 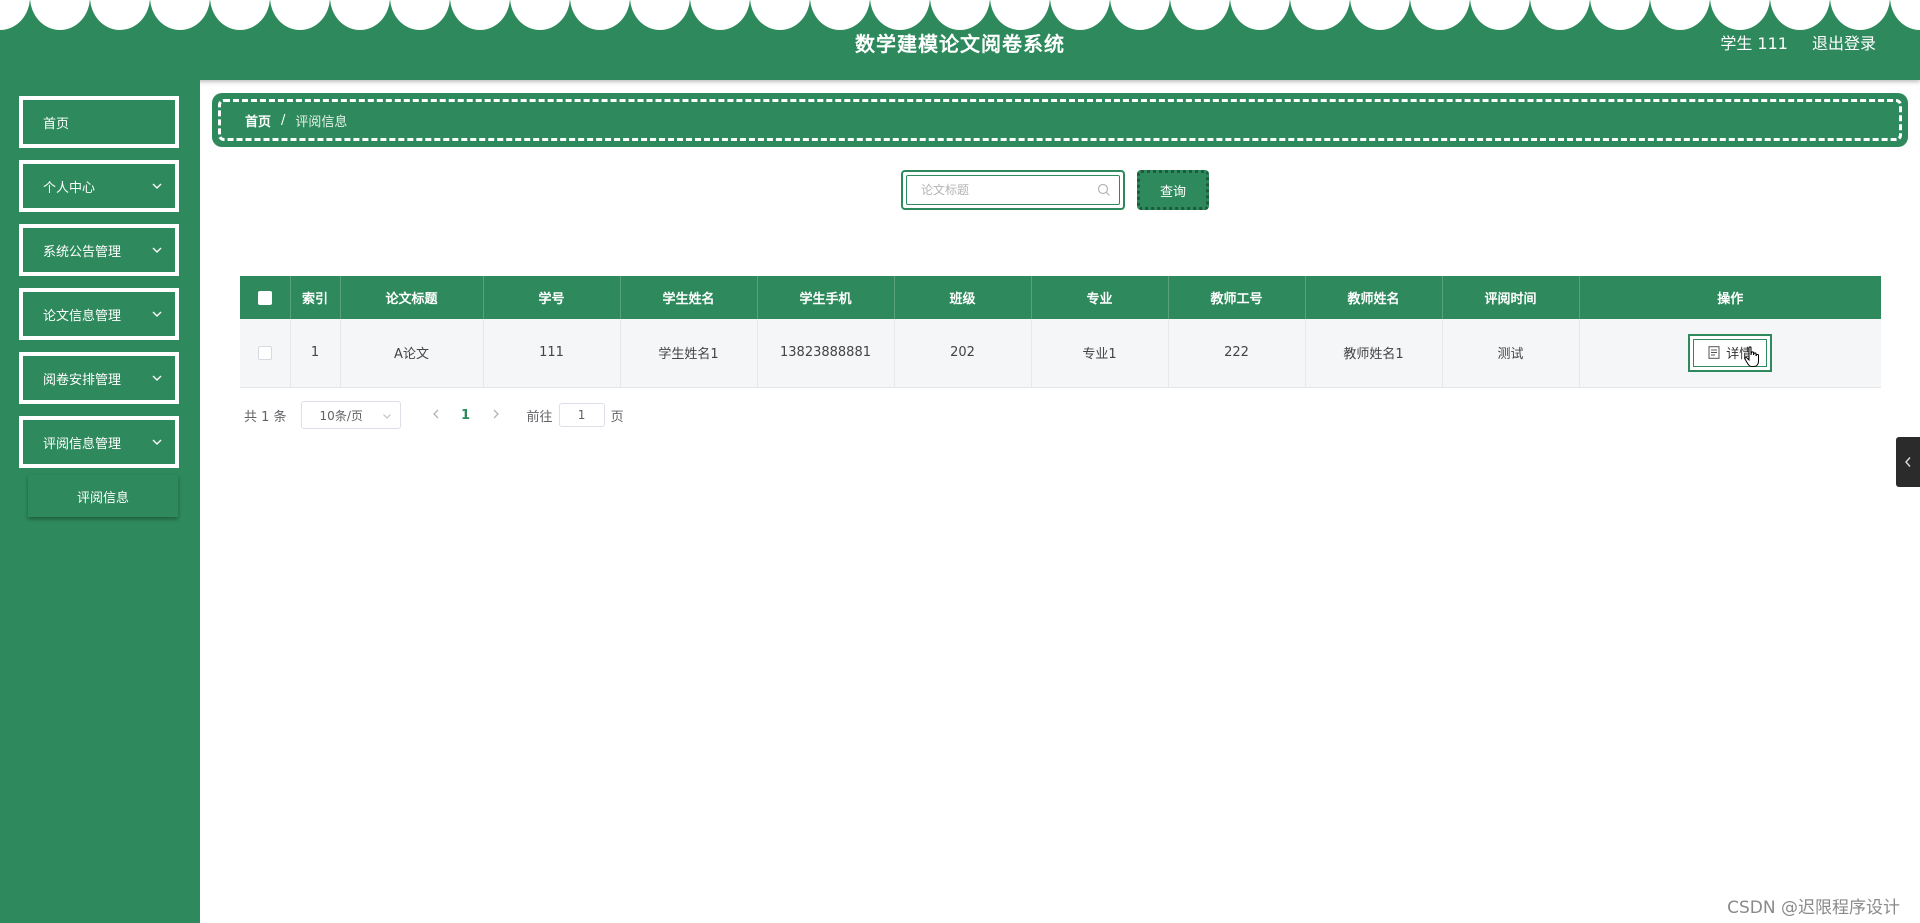 I want to click on top-header: 数学建模论文阅卷系统 学生 111 退出登录, so click(x=960, y=40).